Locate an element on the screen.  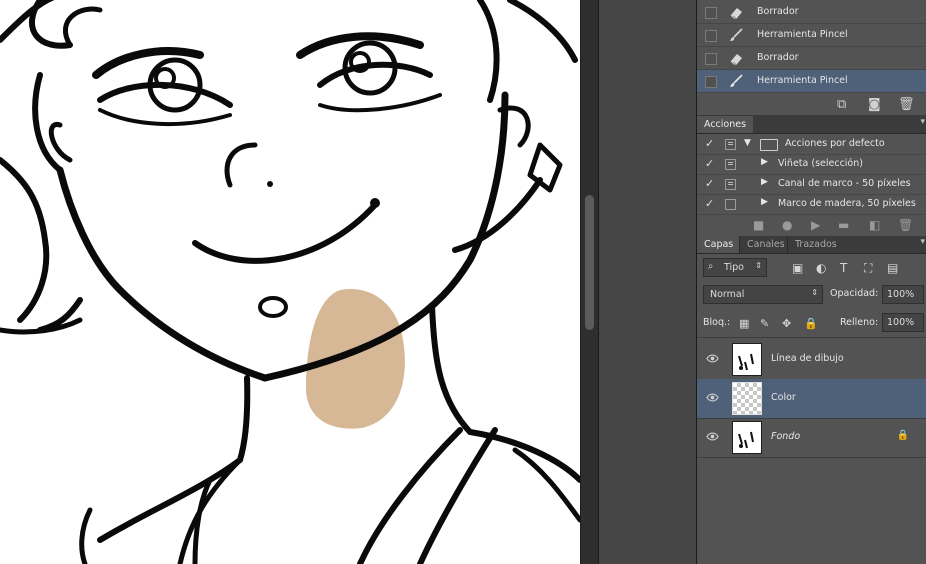
fill-input: 100% is located at coordinates (903, 322).